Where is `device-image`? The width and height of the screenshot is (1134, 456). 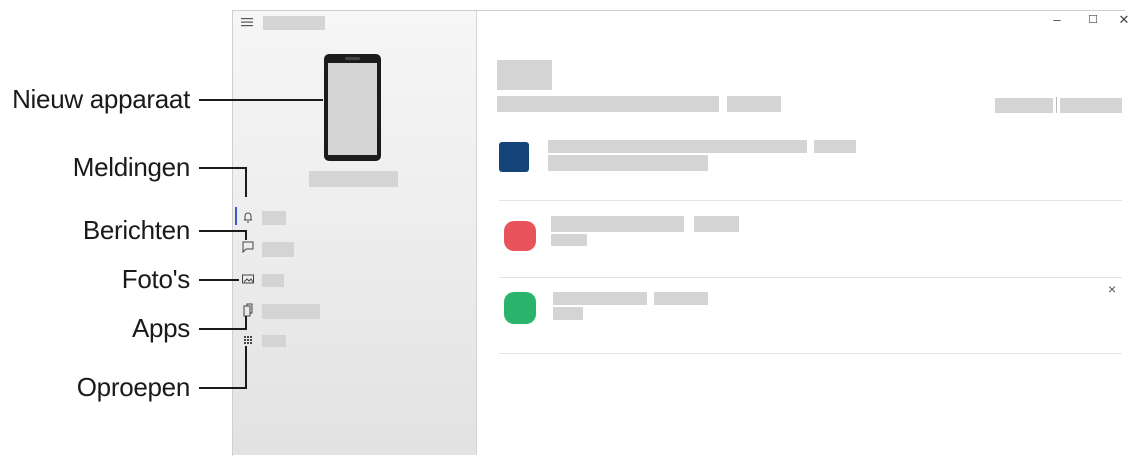 device-image is located at coordinates (352, 107).